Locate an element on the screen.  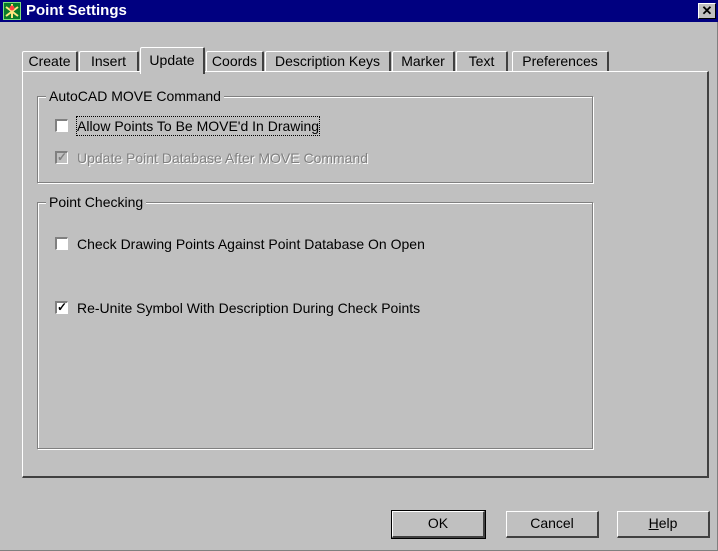
tab-description-keys: Description Keys is located at coordinates (328, 61).